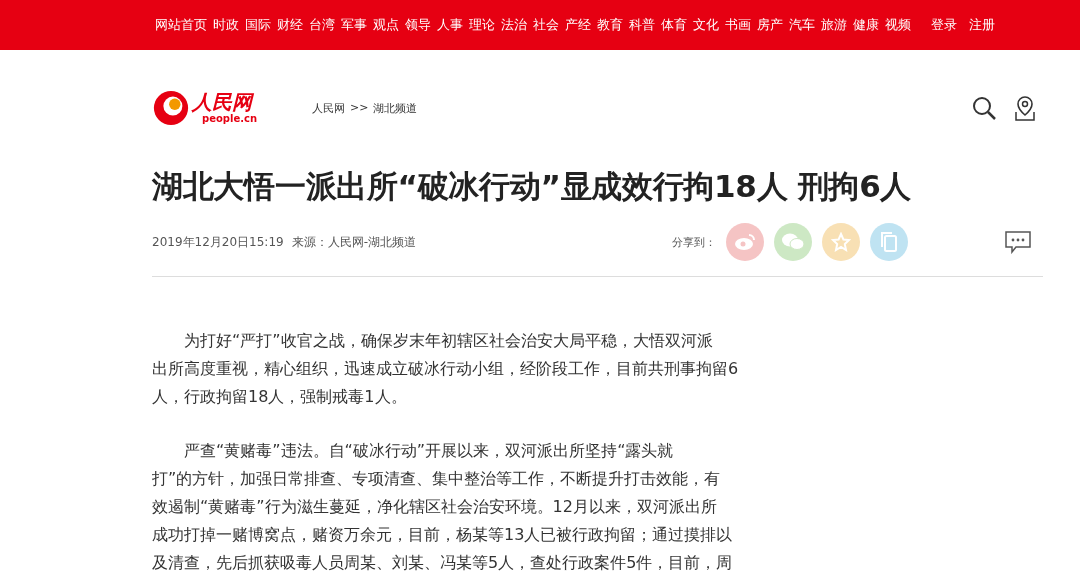 The width and height of the screenshot is (1080, 579). What do you see at coordinates (793, 242) in the screenshot?
I see `chat-bubbles-icon` at bounding box center [793, 242].